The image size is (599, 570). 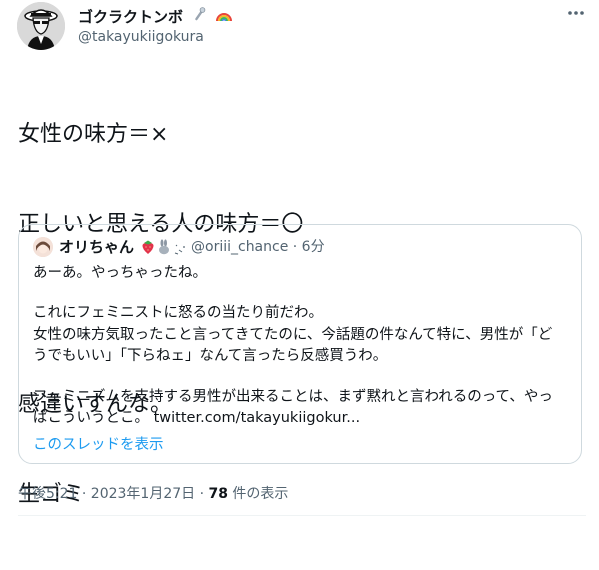 I want to click on author-handle: @takayukiigokura, so click(x=141, y=37).